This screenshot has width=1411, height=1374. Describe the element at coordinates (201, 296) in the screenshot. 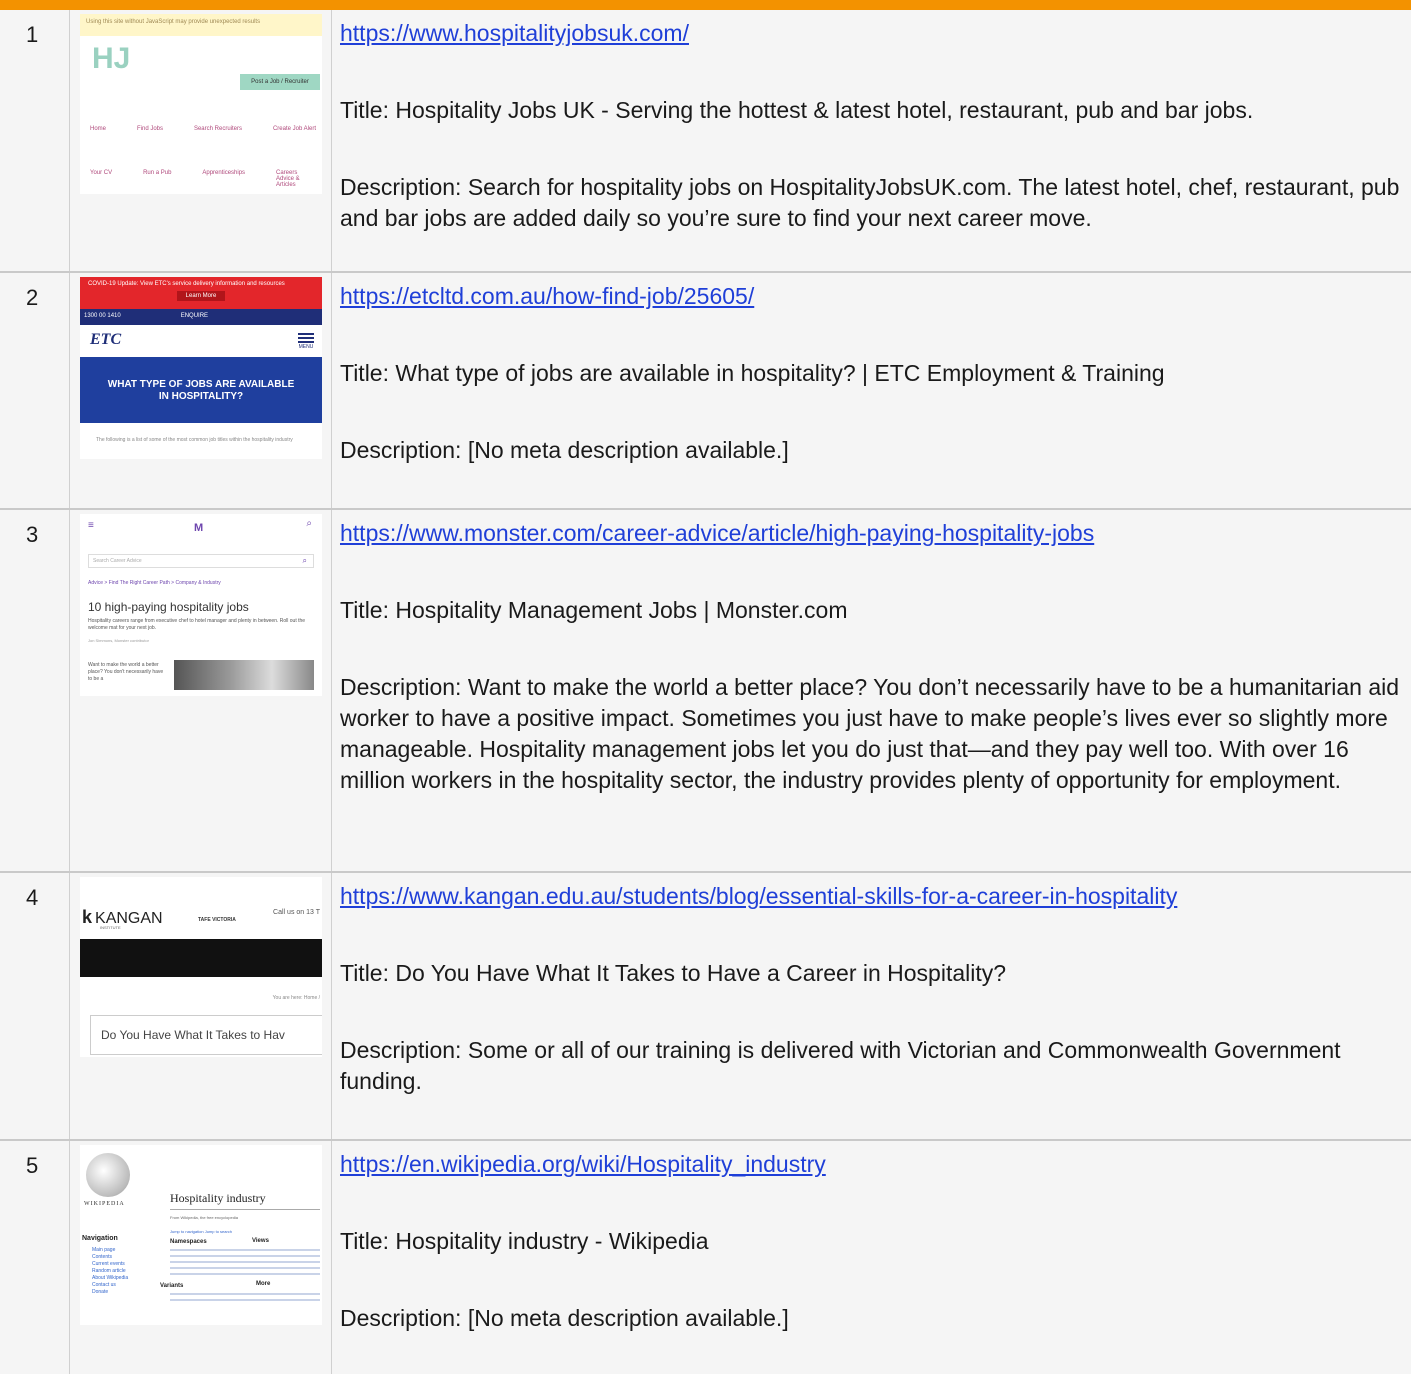

I see `learn-more-button: Learn More` at that location.